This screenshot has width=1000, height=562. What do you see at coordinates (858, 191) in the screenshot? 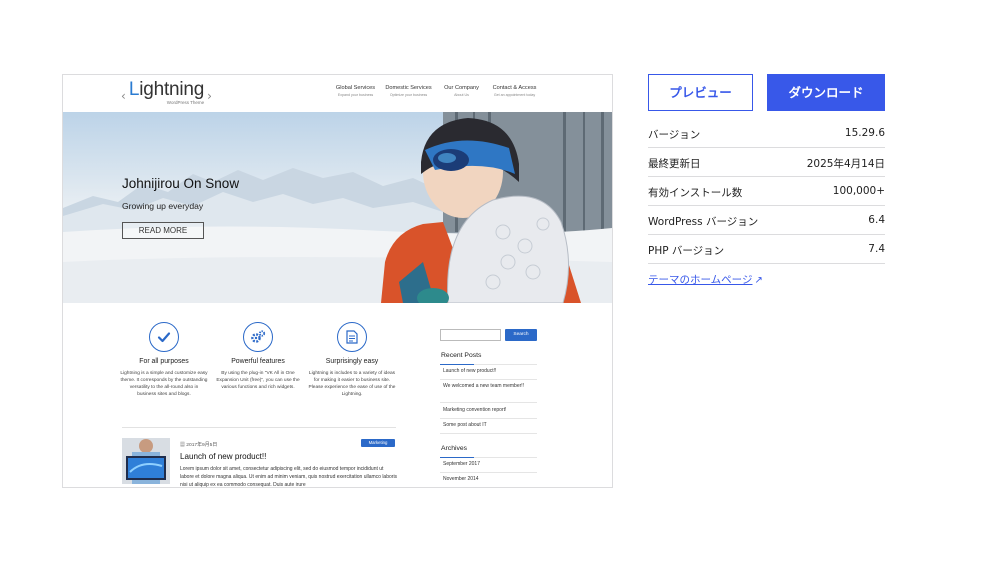
I see `meta-value: 100,000+` at bounding box center [858, 191].